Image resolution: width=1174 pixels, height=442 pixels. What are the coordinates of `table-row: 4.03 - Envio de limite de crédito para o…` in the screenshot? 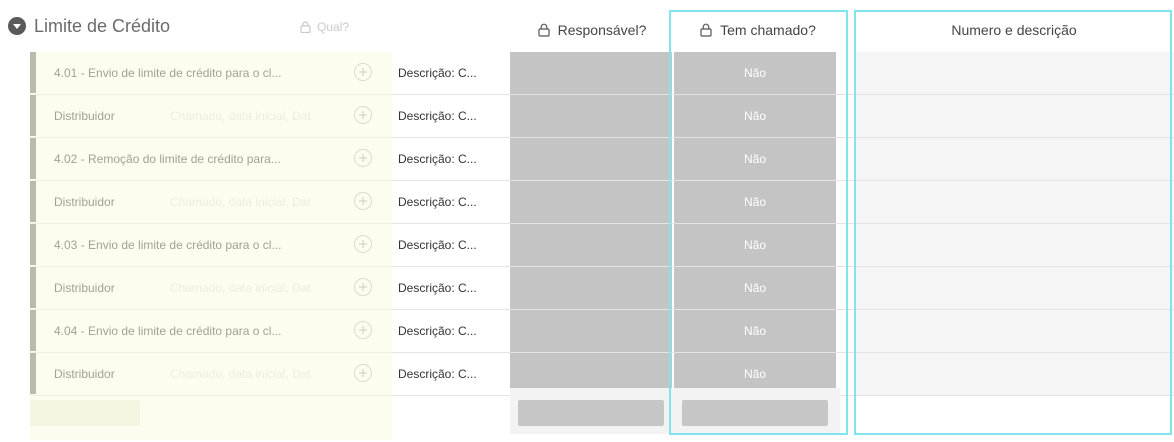 It's located at (602, 245).